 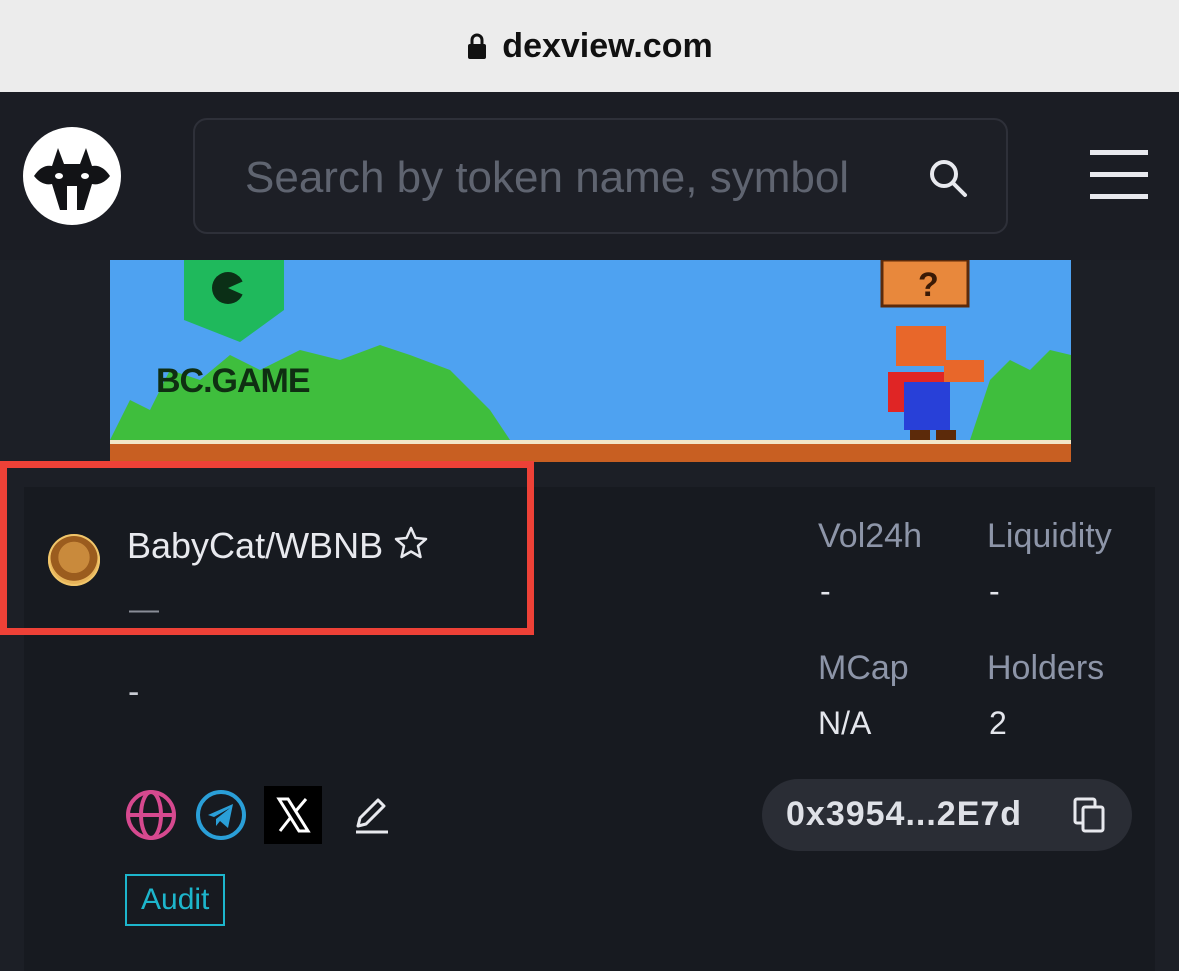 I want to click on edit-icon, so click(x=371, y=815).